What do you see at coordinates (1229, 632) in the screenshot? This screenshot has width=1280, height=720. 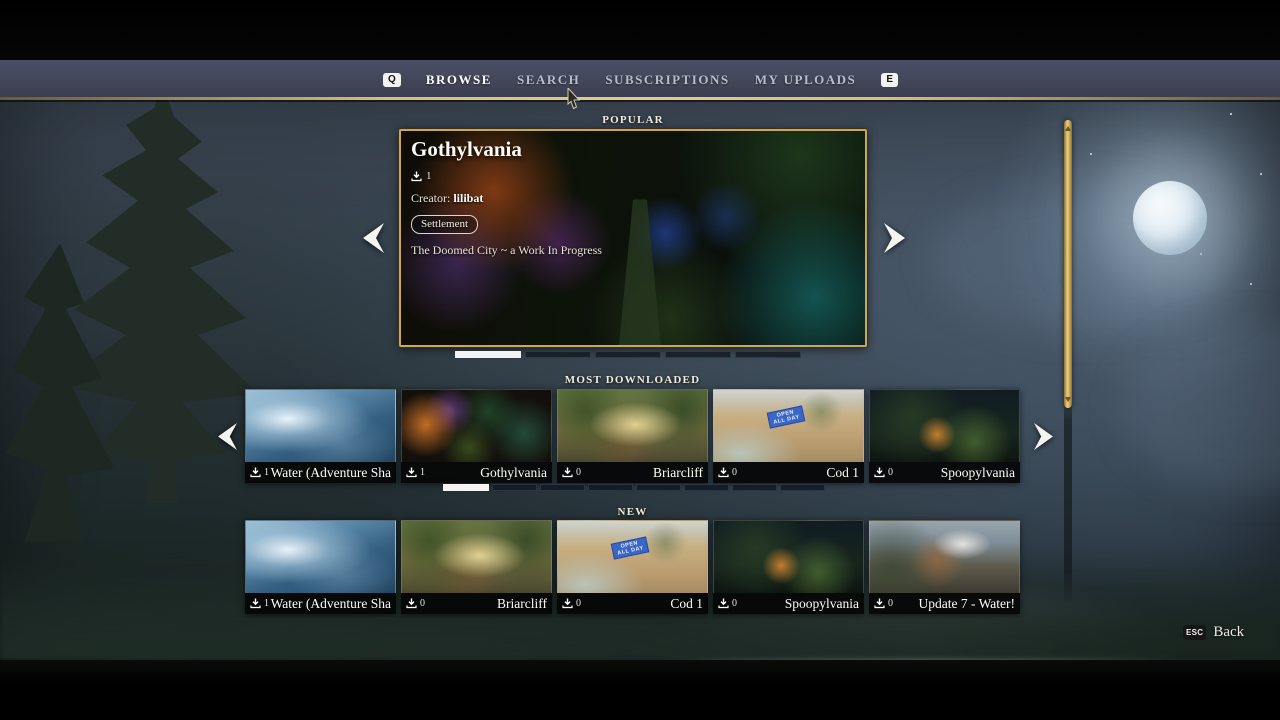 I see `back-label: Back` at bounding box center [1229, 632].